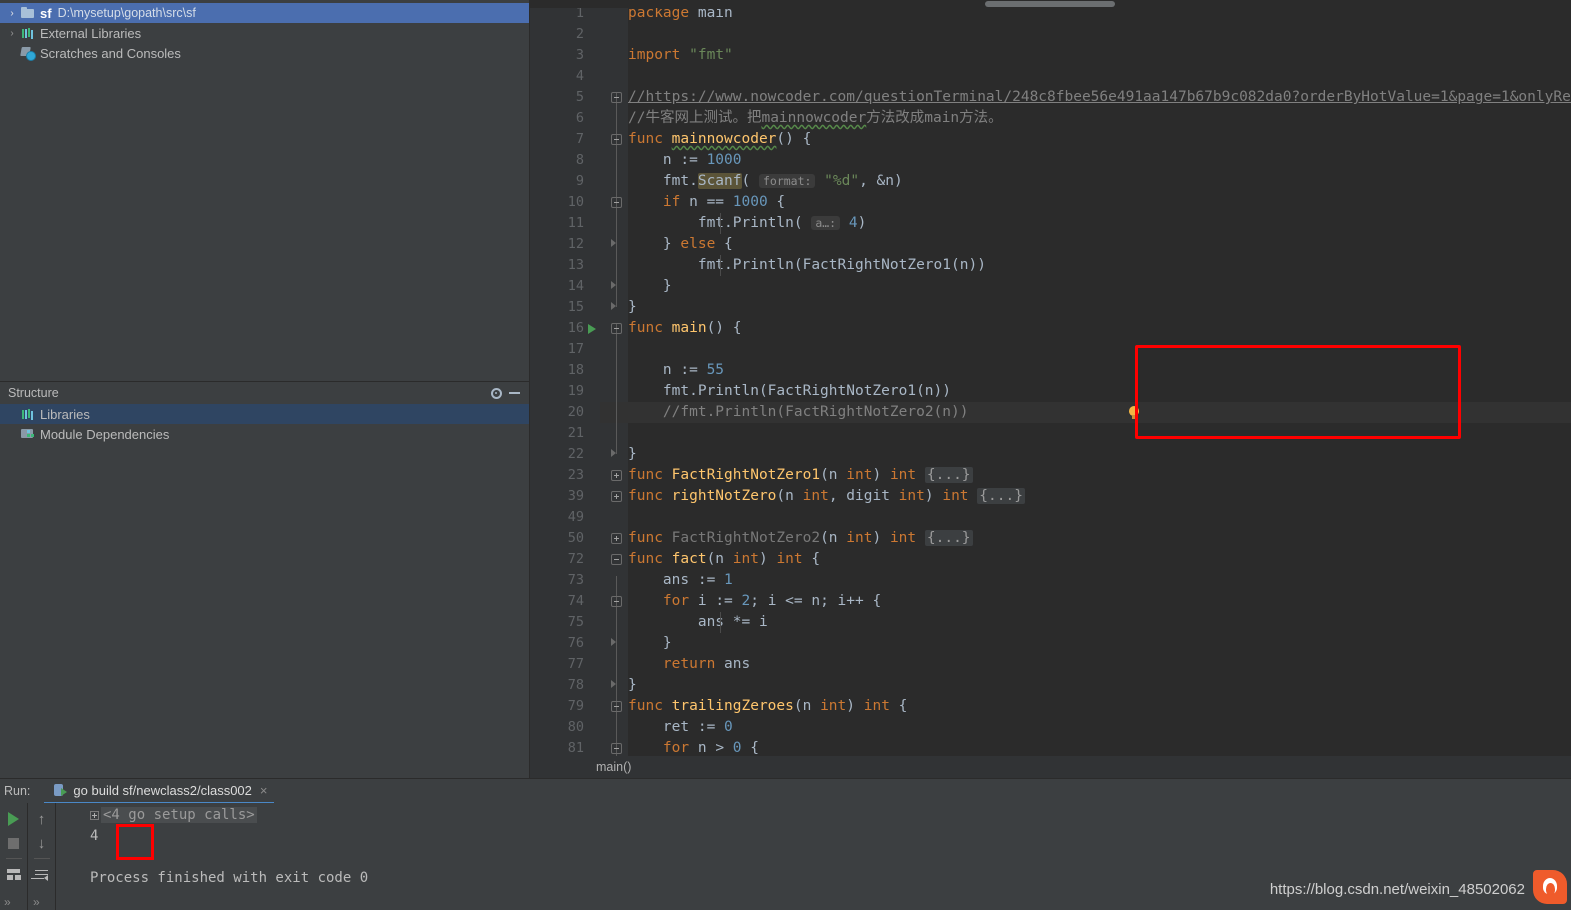 The height and width of the screenshot is (910, 1571). I want to click on line-number: 10, so click(557, 202).